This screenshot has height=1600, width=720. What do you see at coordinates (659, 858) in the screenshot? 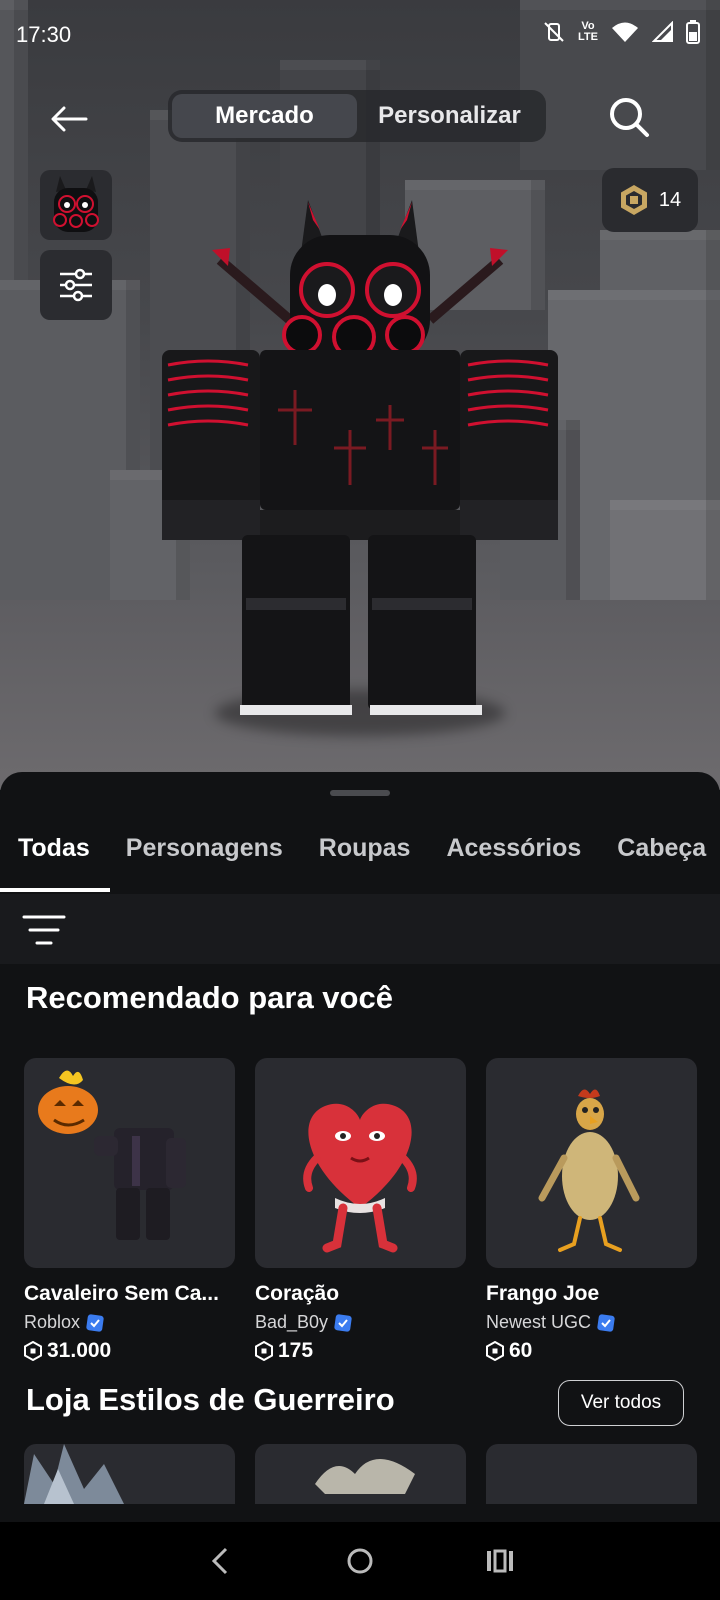
I see `tab-cabeca: Cabeça` at bounding box center [659, 858].